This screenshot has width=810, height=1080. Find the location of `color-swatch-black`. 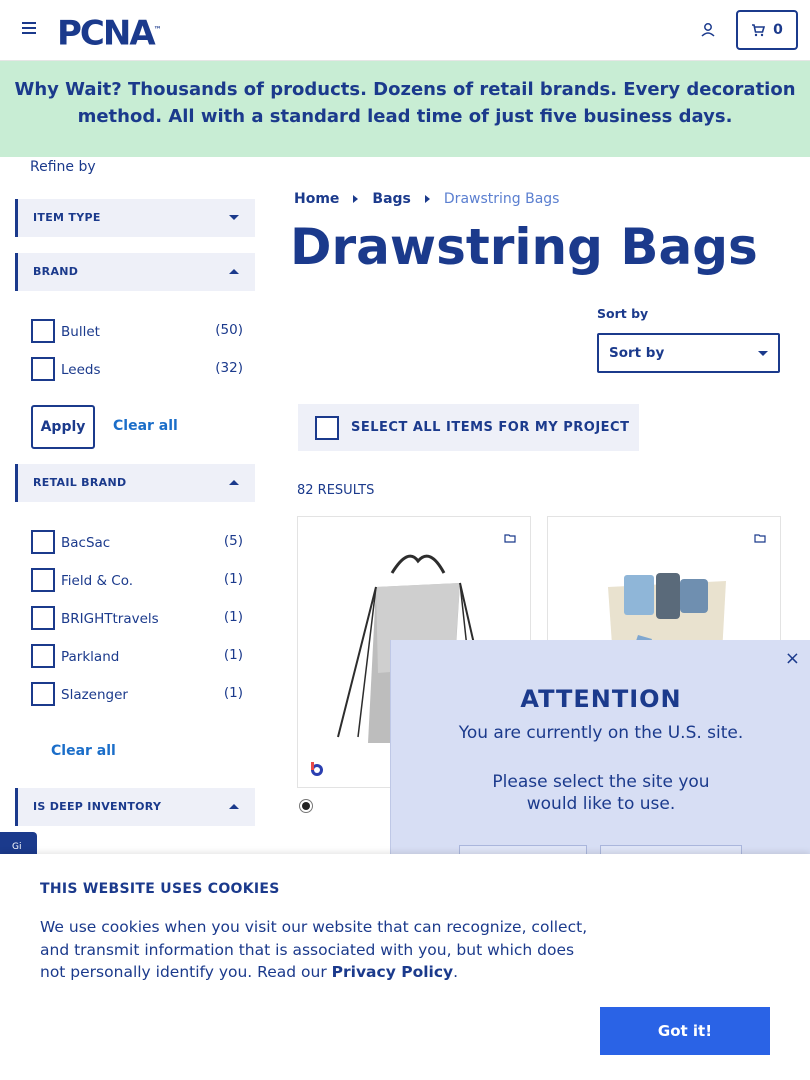

color-swatch-black is located at coordinates (306, 806).